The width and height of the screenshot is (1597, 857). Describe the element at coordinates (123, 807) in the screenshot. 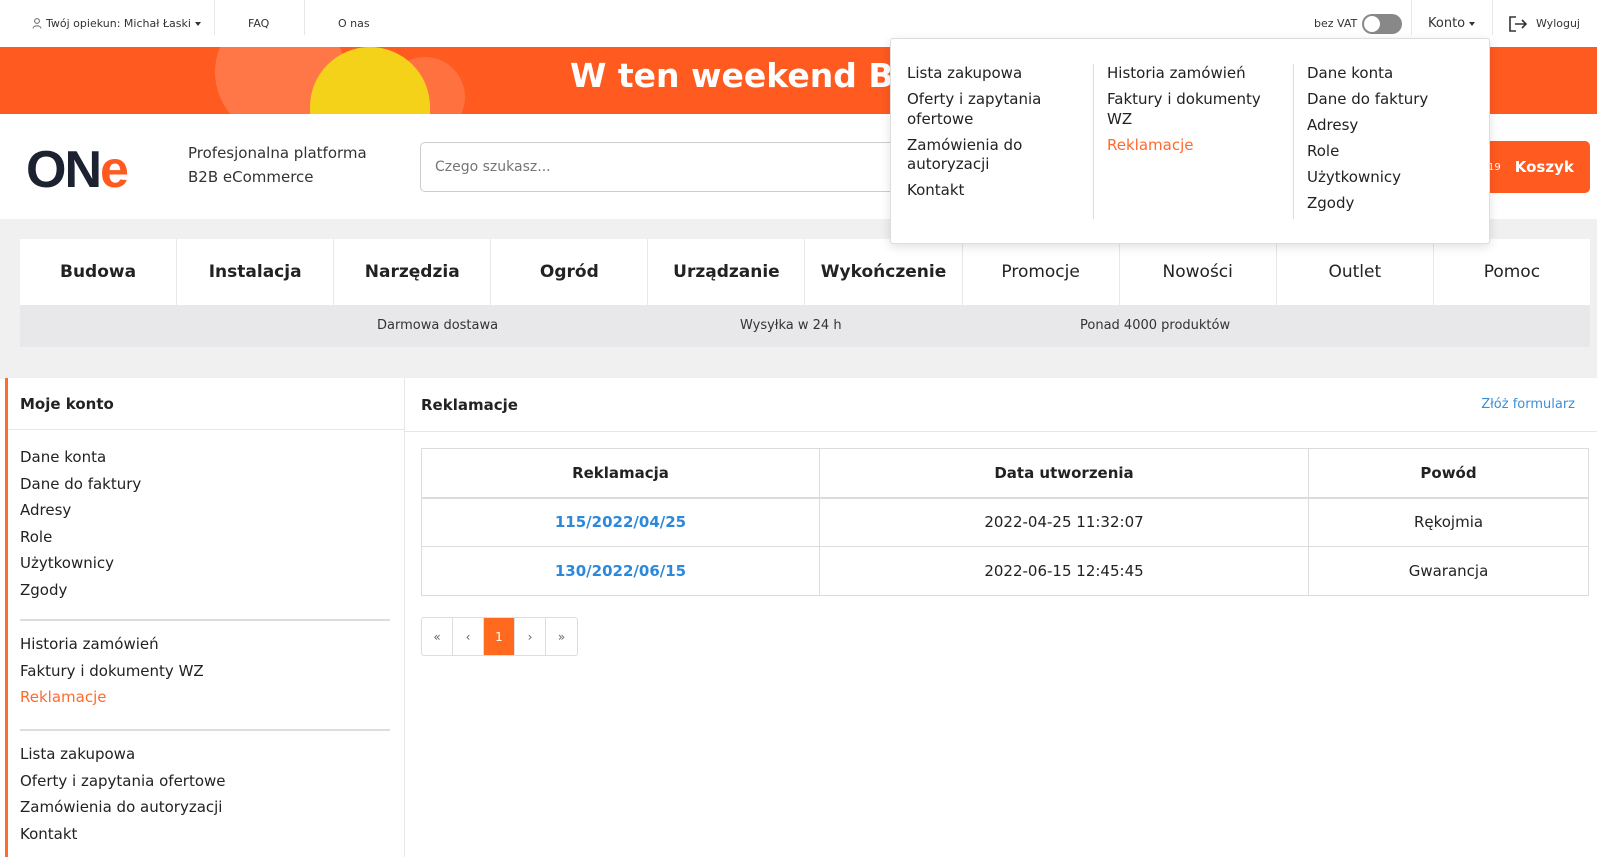

I see `sidebar-item-zamowienia-autoryzacji: Zamówienia do autoryzacji` at that location.